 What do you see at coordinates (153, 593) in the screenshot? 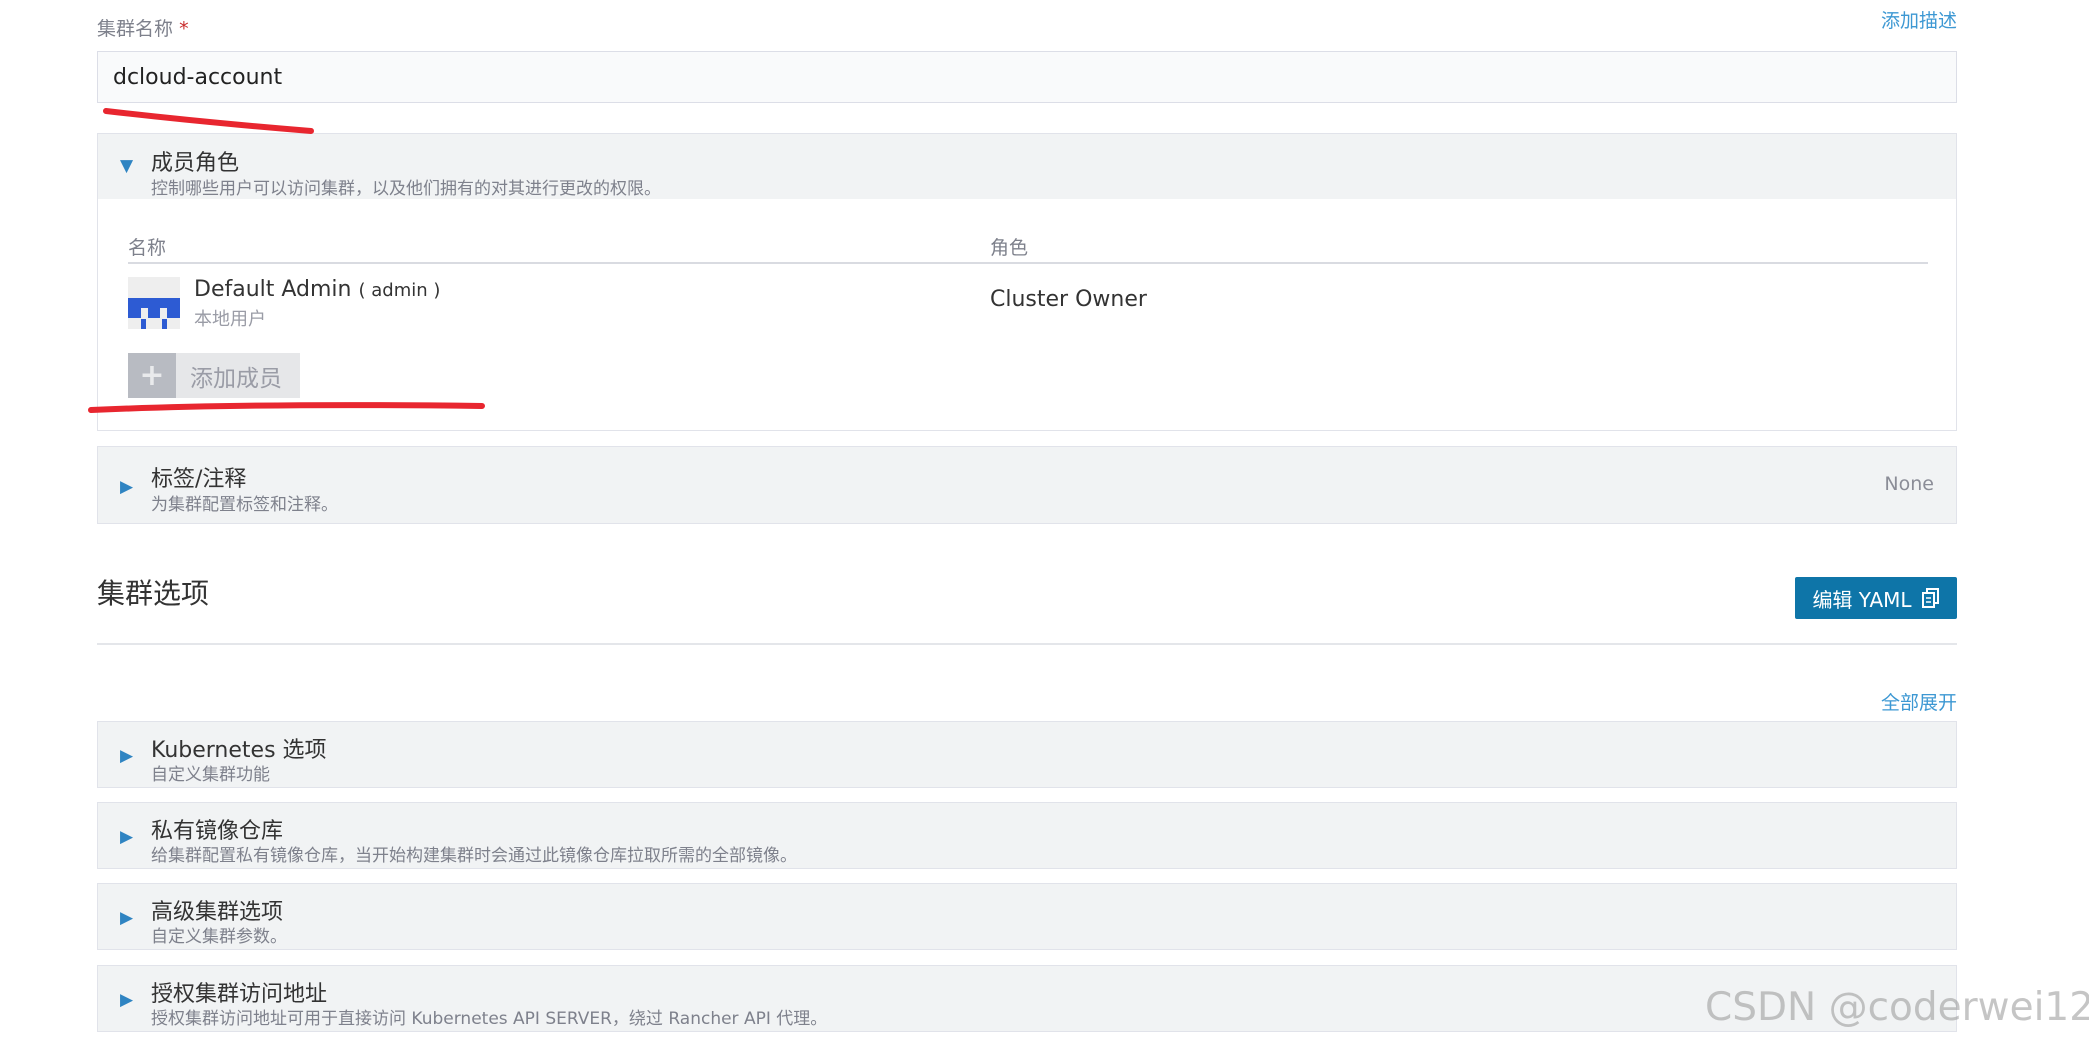
I see `cluster-options-title: 集群选项` at bounding box center [153, 593].